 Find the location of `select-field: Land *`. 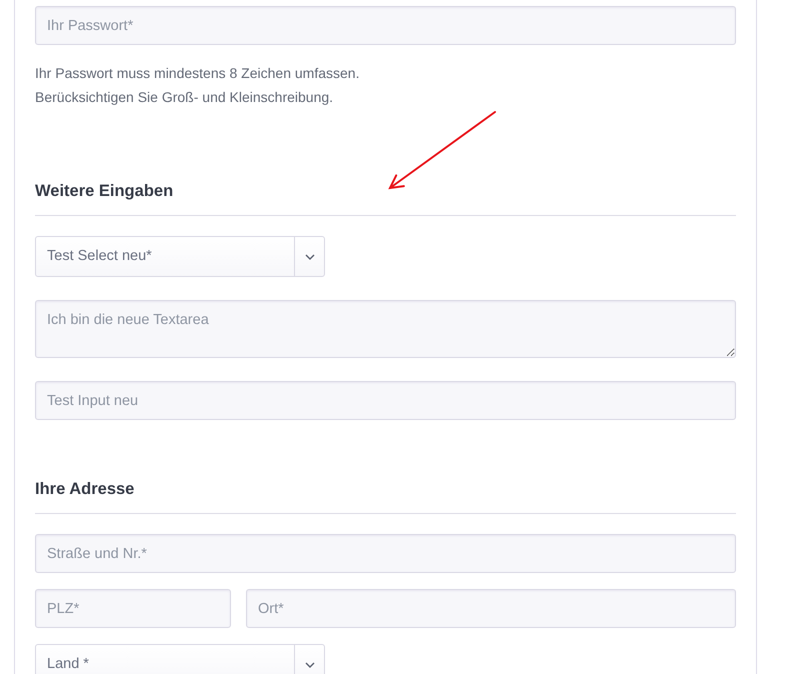

select-field: Land * is located at coordinates (180, 659).